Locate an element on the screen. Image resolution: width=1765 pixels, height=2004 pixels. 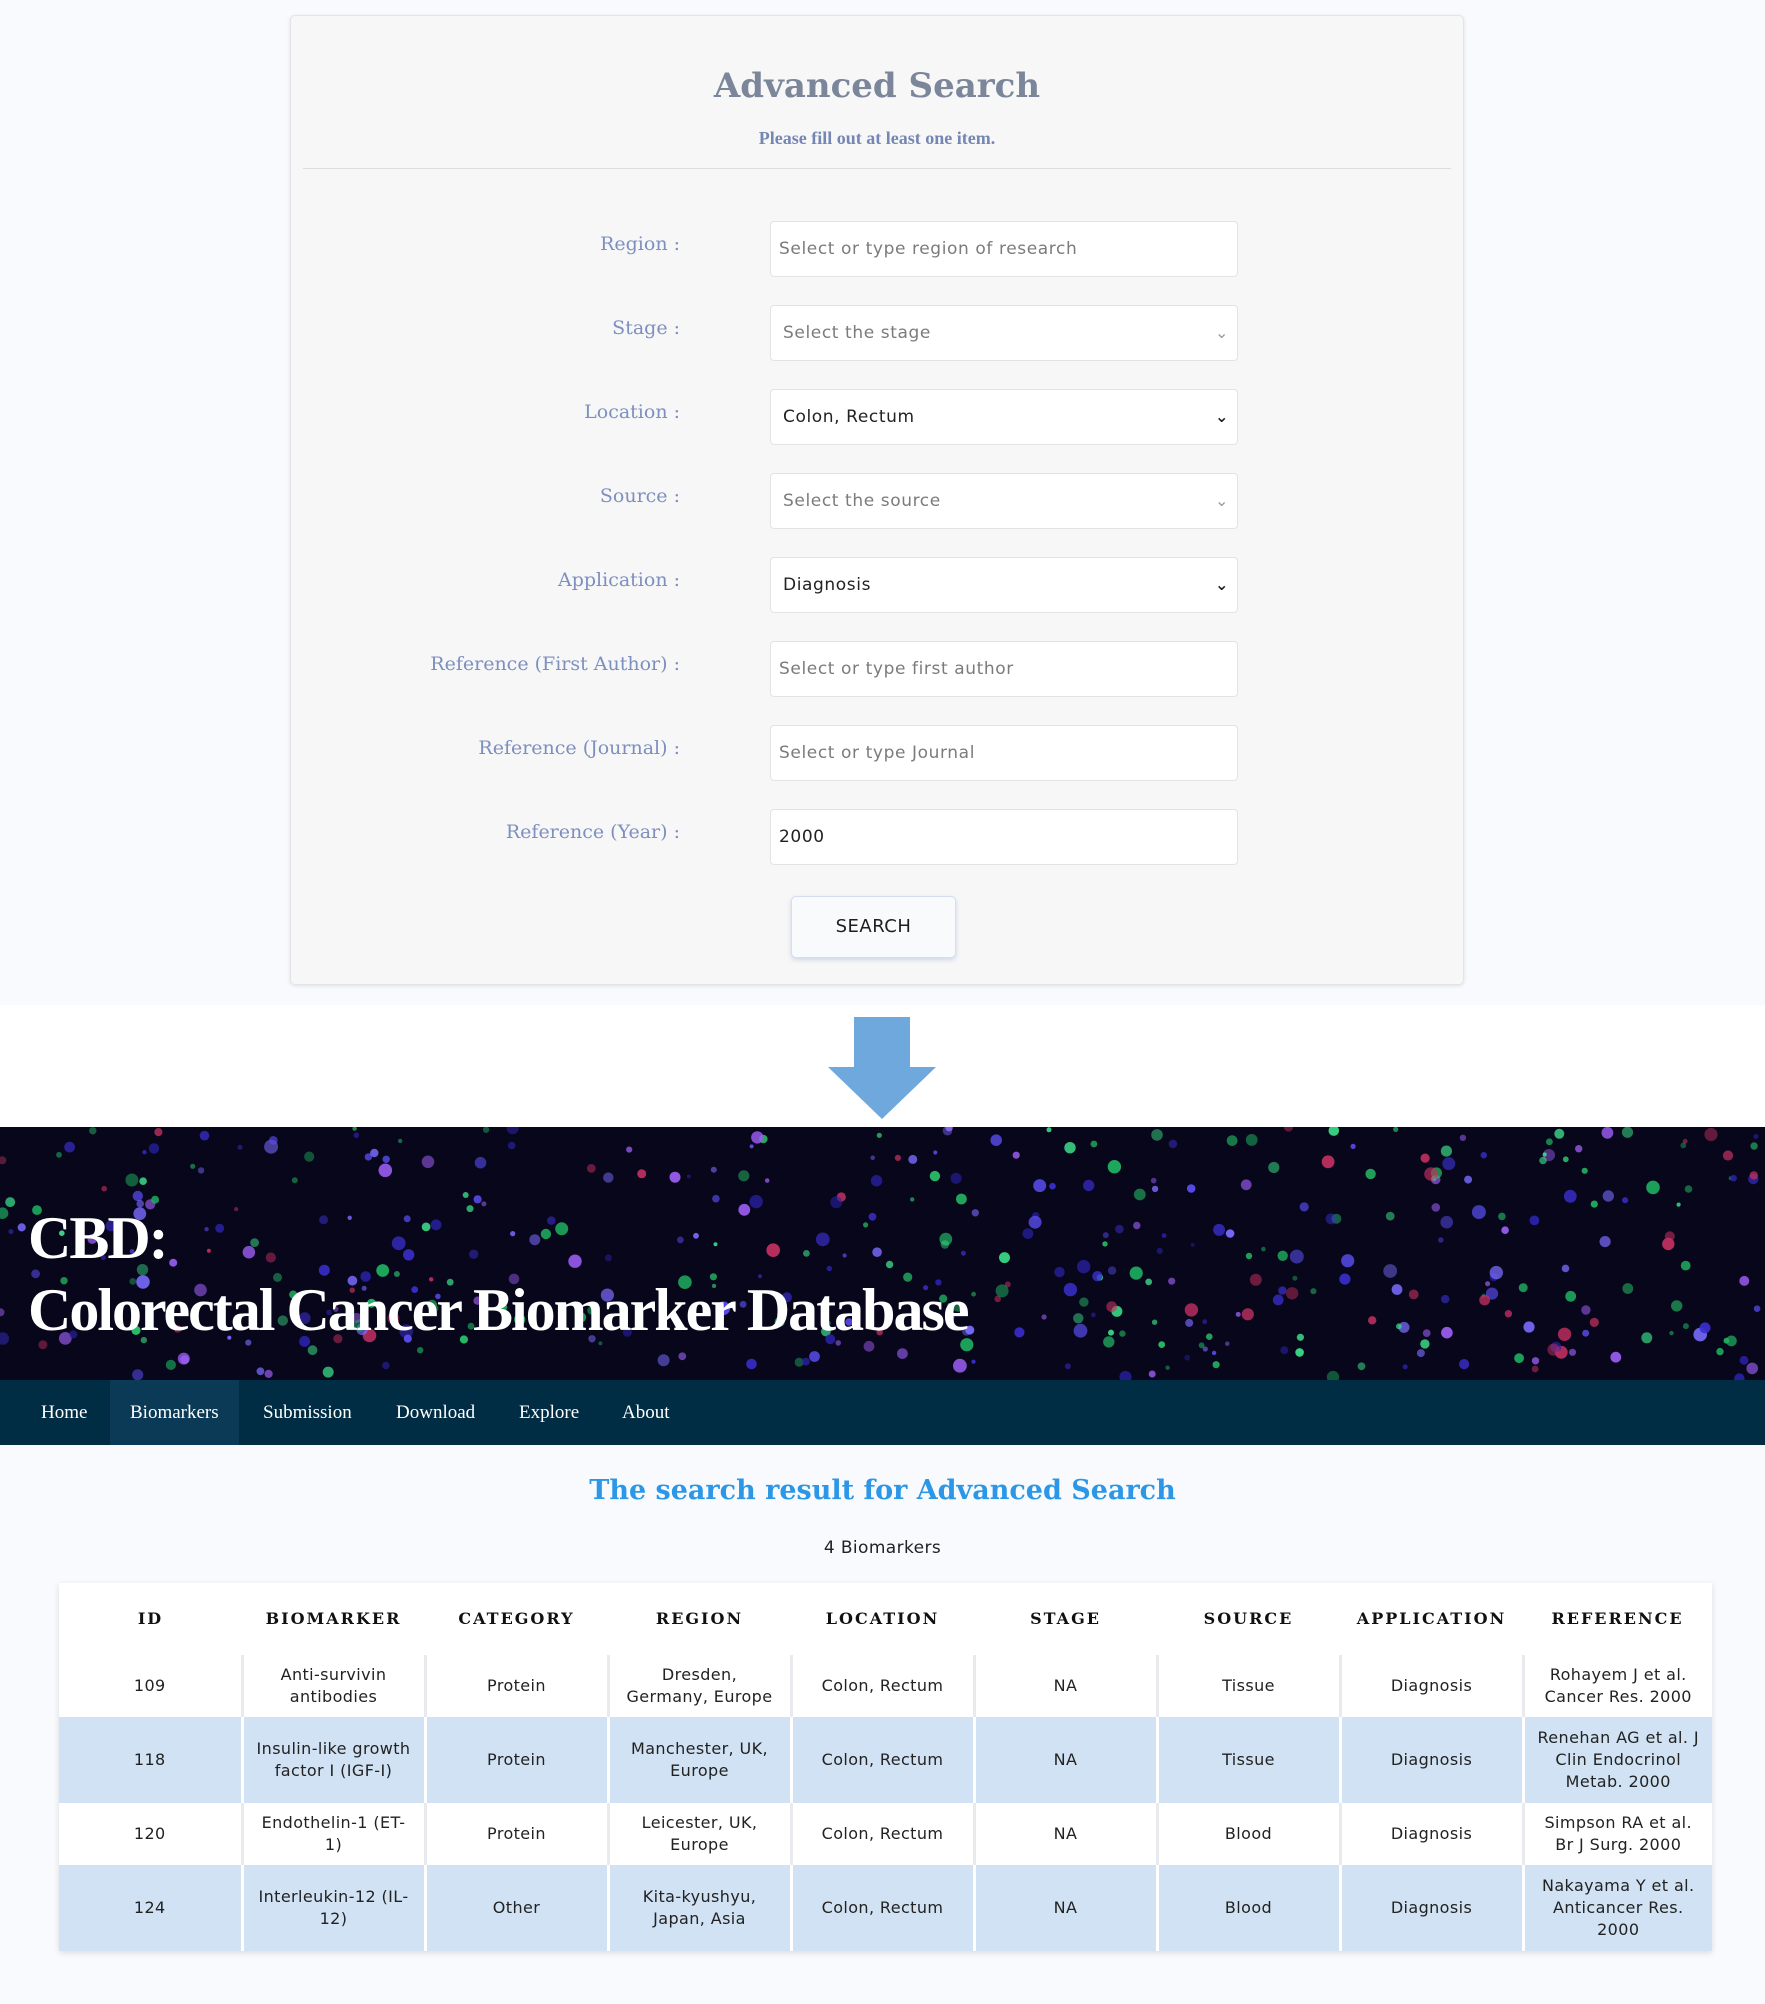
cell-biomarker: Anti-survivin antibodies is located at coordinates (334, 1686).